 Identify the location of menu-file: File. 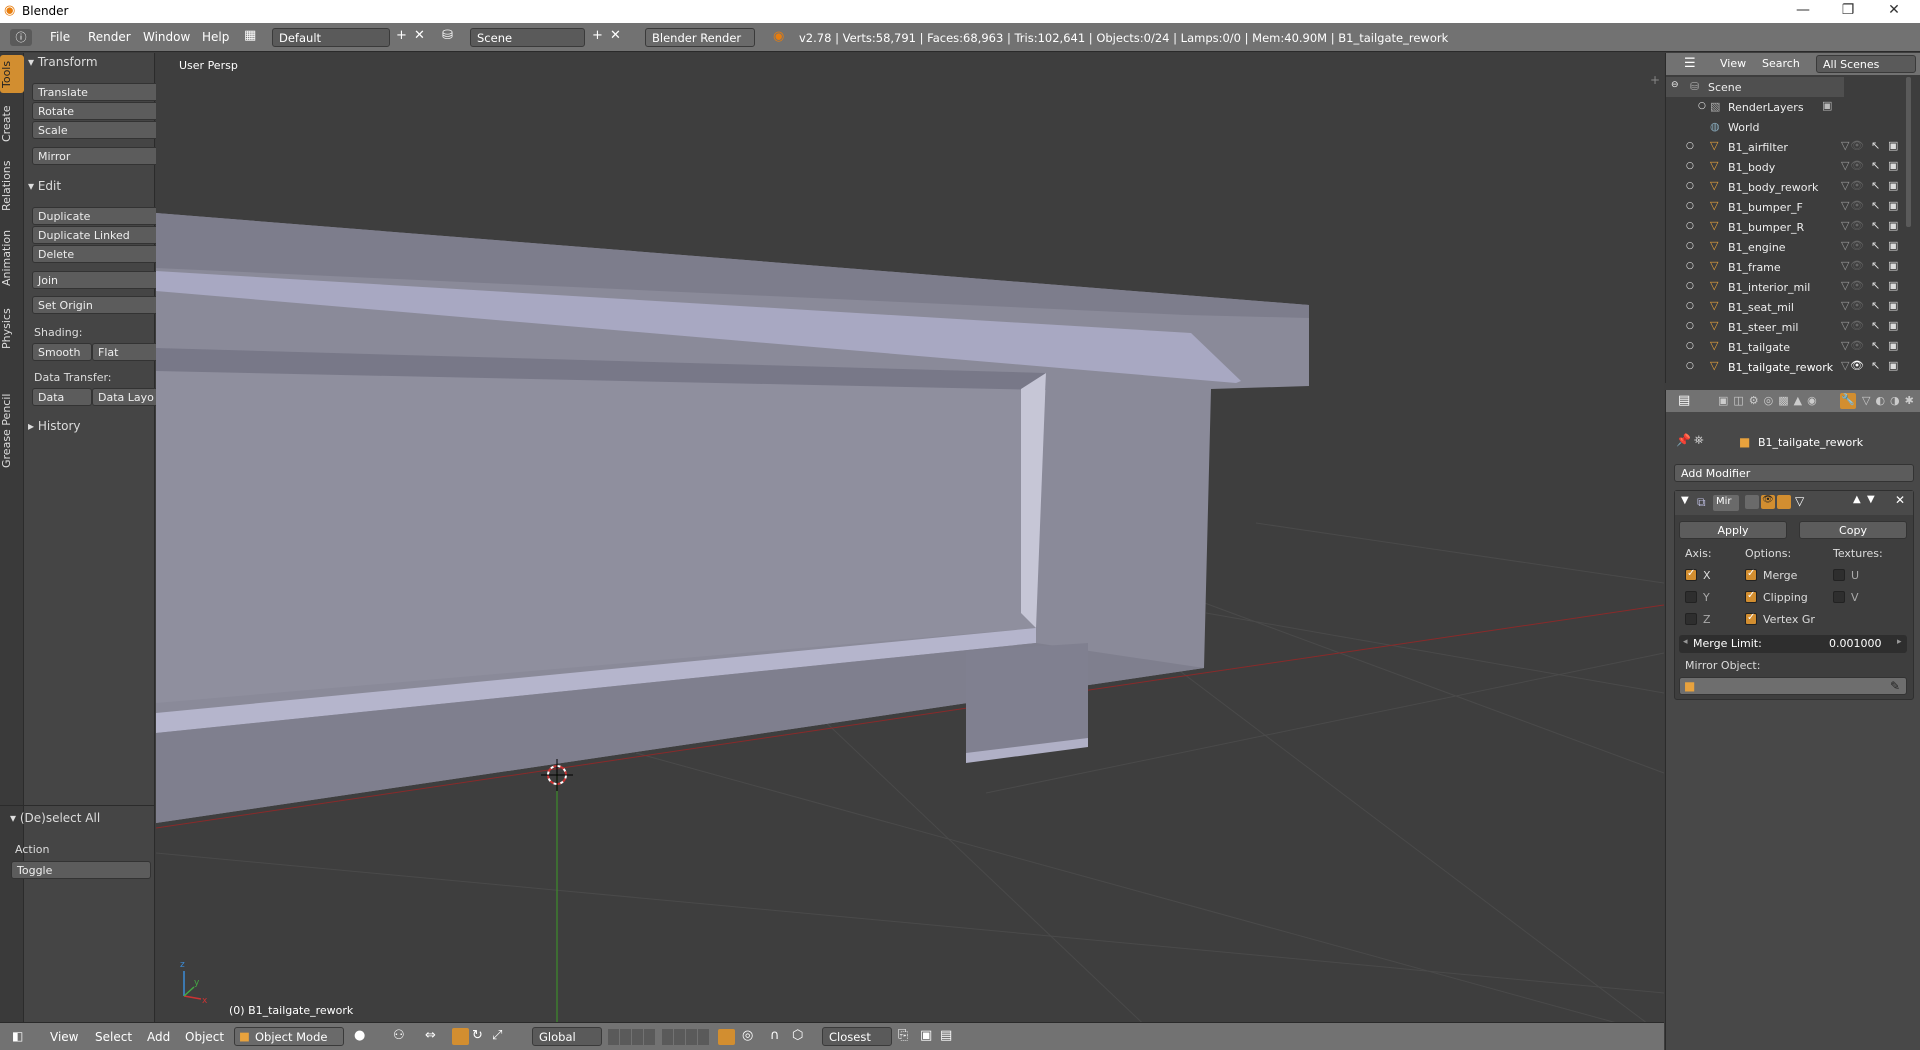
(60, 37).